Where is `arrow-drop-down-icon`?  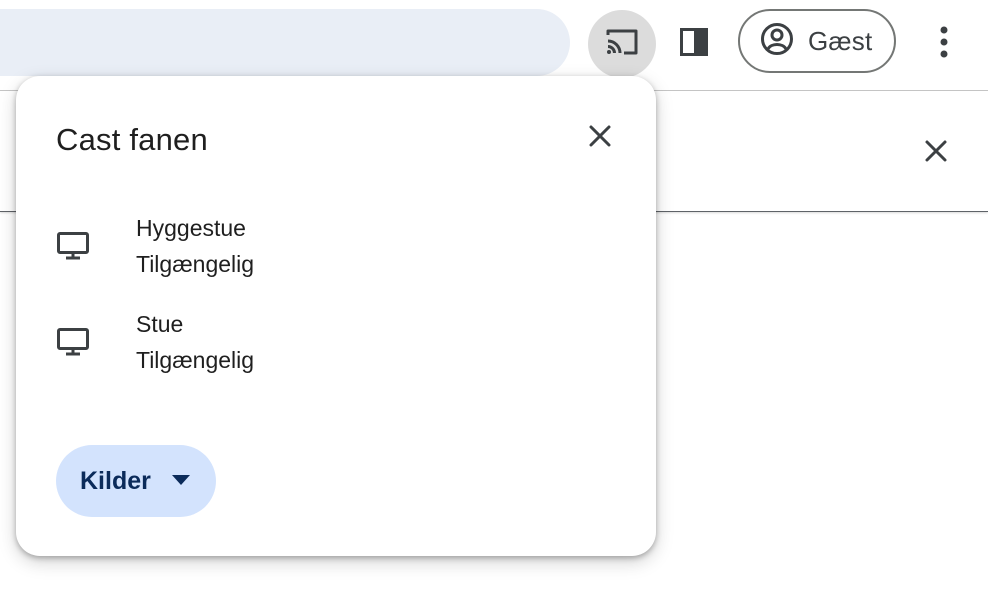 arrow-drop-down-icon is located at coordinates (181, 481).